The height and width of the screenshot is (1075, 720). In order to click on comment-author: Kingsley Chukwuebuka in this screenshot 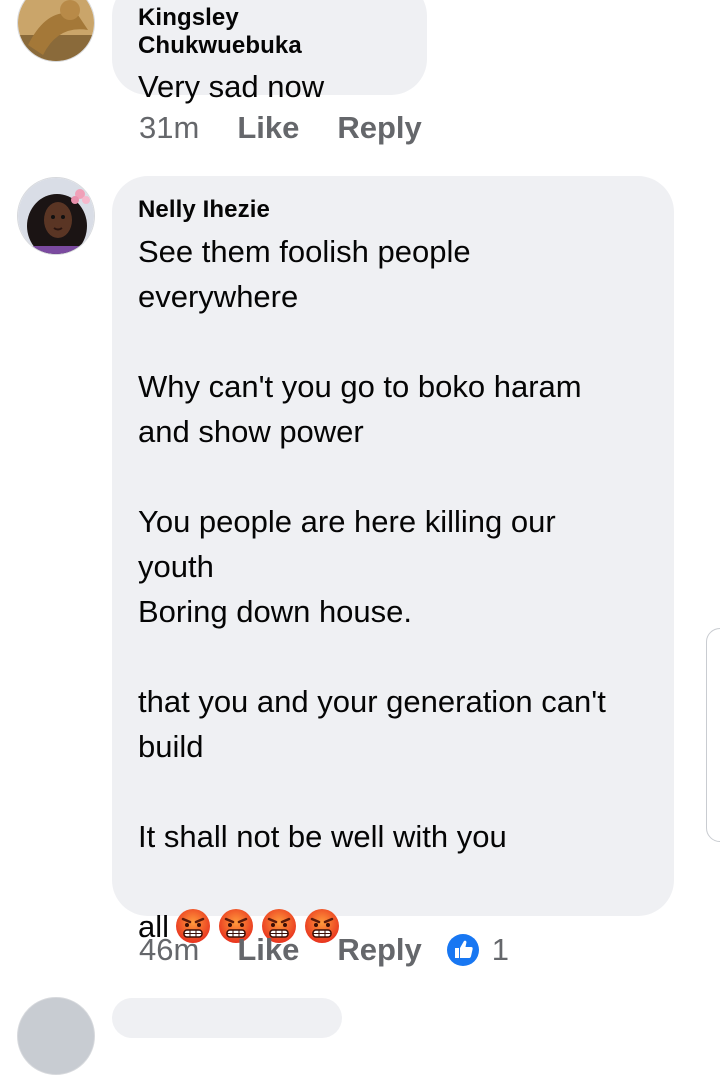, I will do `click(269, 32)`.